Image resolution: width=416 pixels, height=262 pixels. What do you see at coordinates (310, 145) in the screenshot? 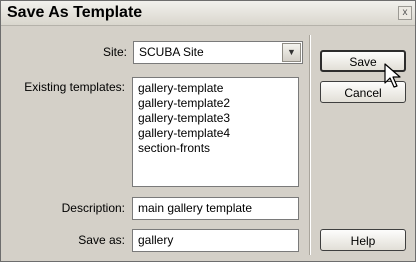
I see `vertical-divider` at bounding box center [310, 145].